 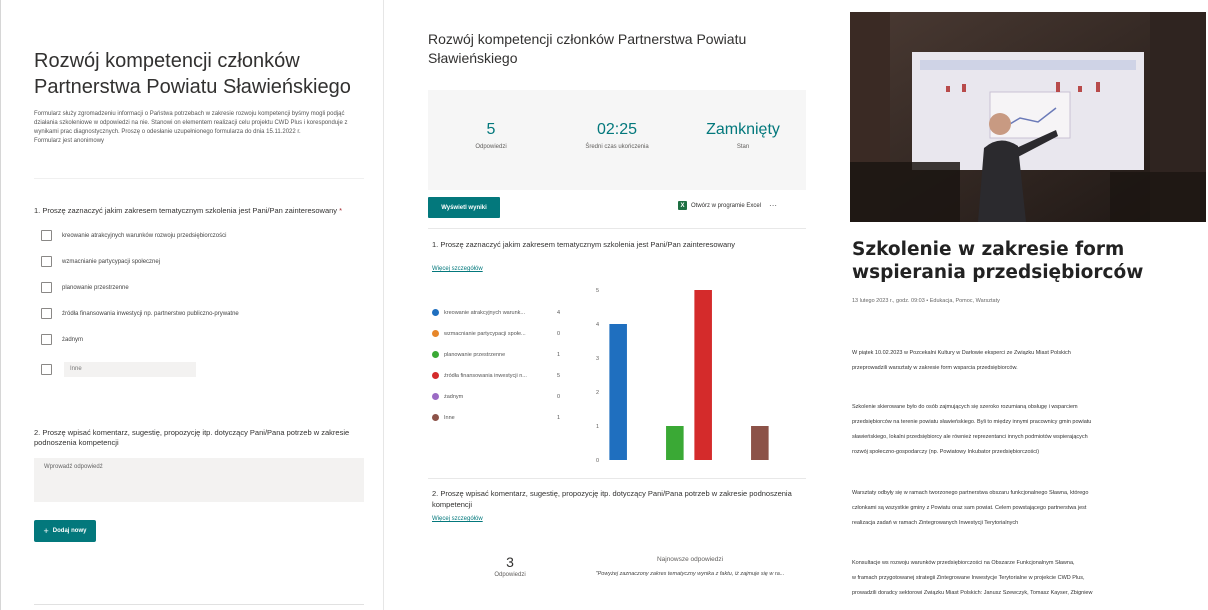 I want to click on excel-icon: X, so click(x=682, y=205).